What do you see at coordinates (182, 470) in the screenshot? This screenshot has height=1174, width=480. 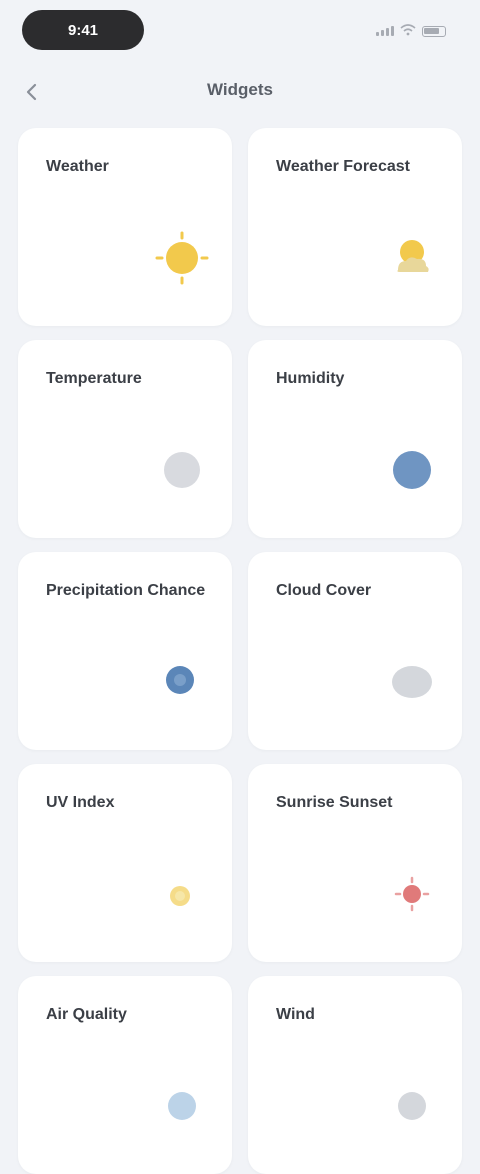 I see `thermometer-icon` at bounding box center [182, 470].